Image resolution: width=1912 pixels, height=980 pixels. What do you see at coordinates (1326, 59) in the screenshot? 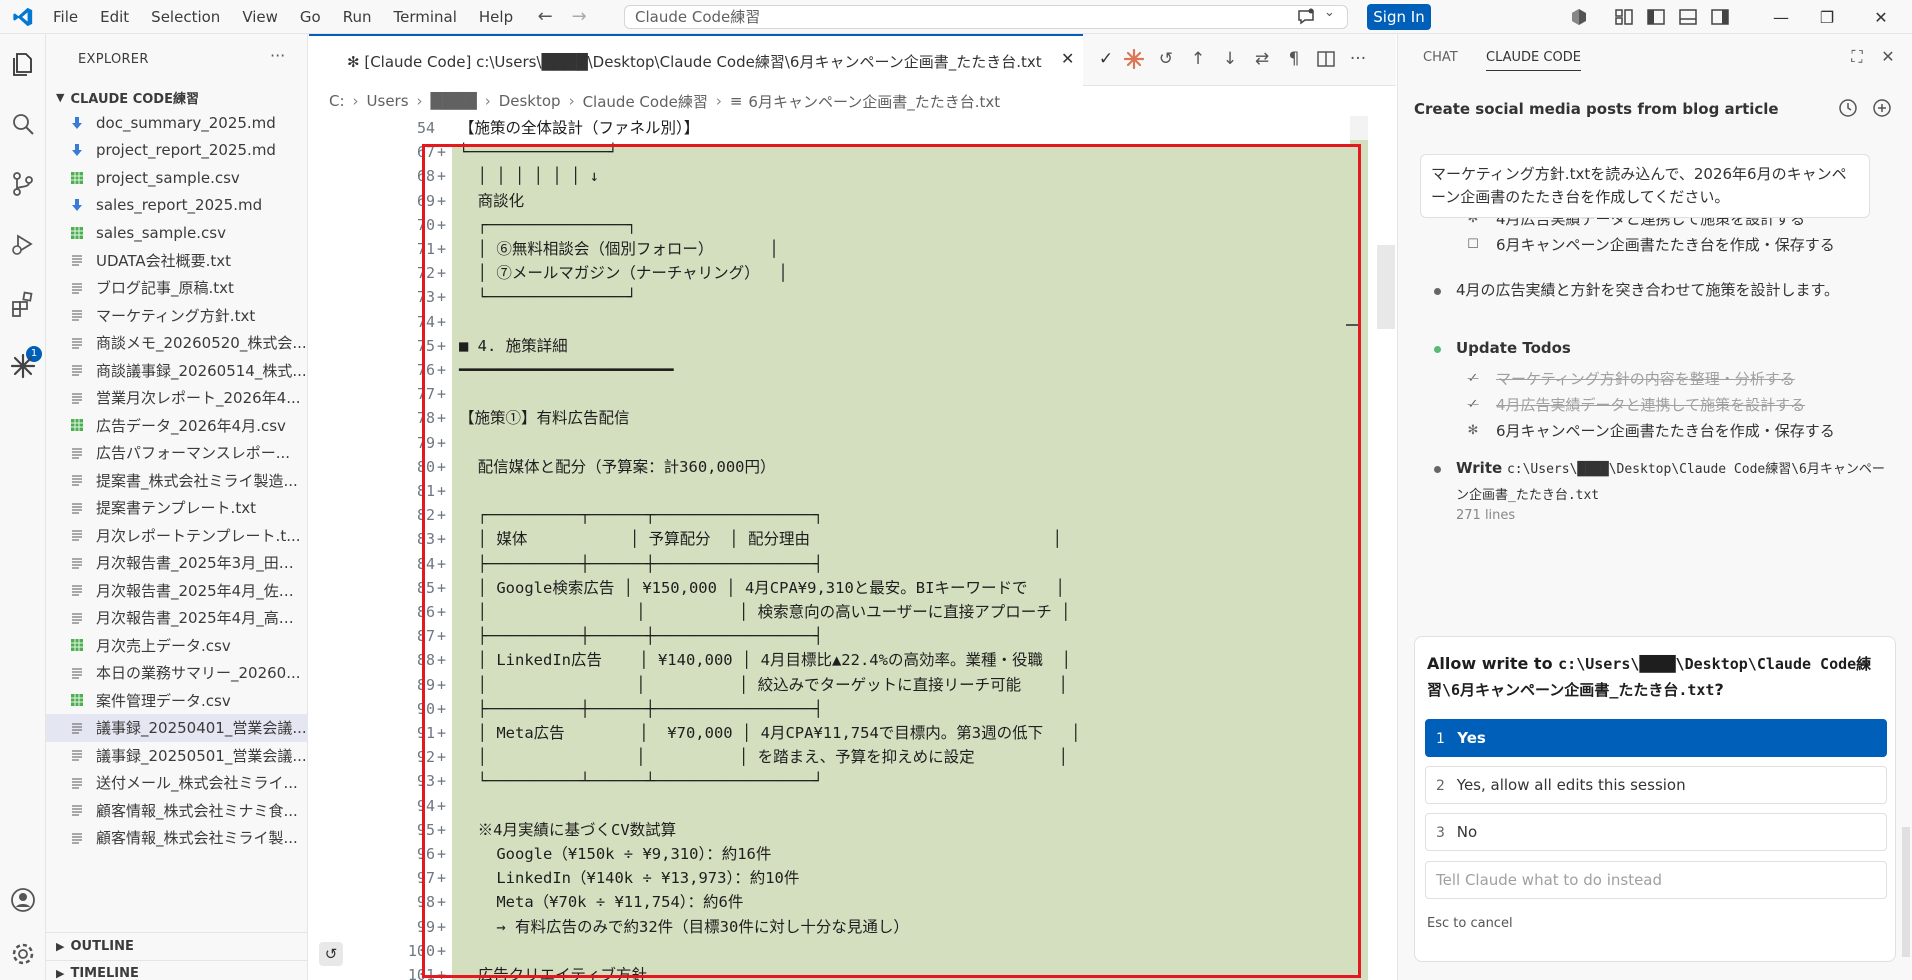
I see `split-editor-icon` at bounding box center [1326, 59].